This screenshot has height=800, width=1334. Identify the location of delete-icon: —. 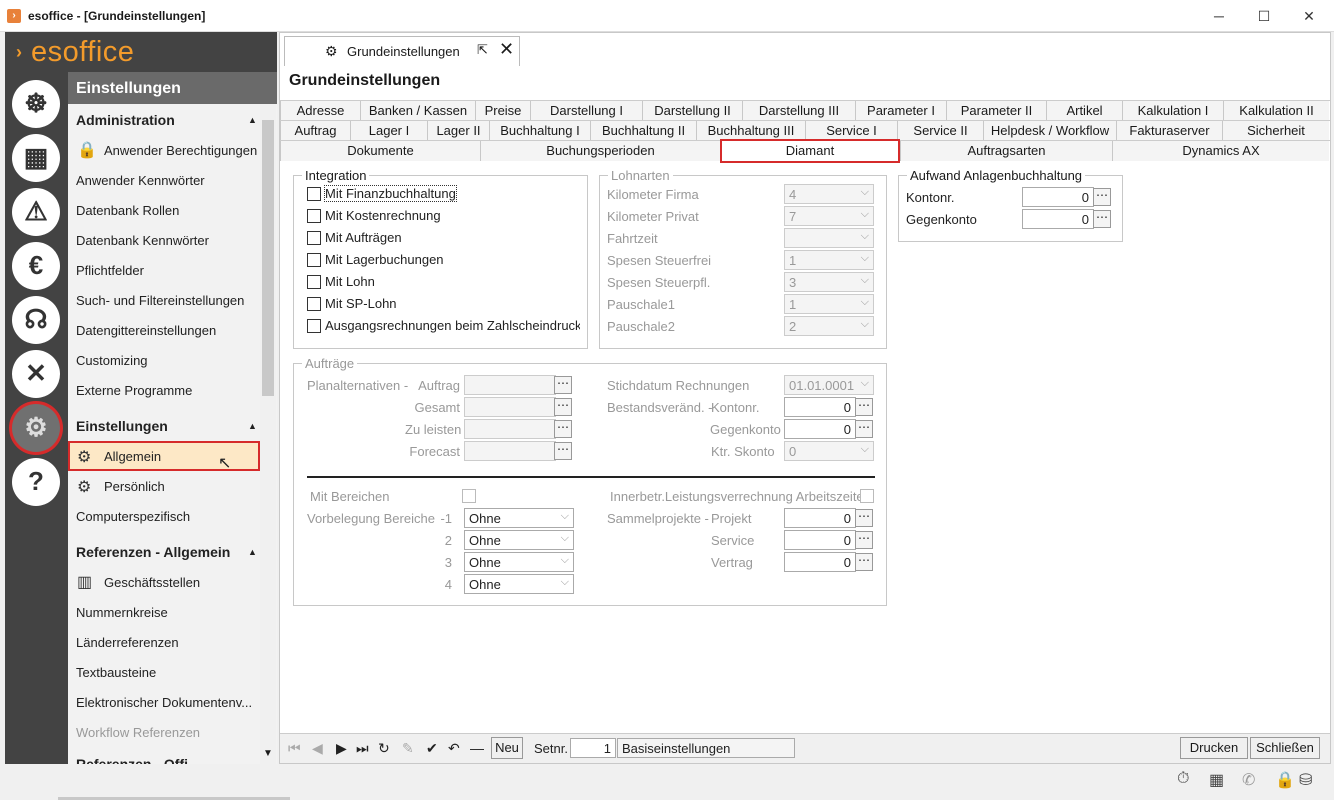
(477, 748).